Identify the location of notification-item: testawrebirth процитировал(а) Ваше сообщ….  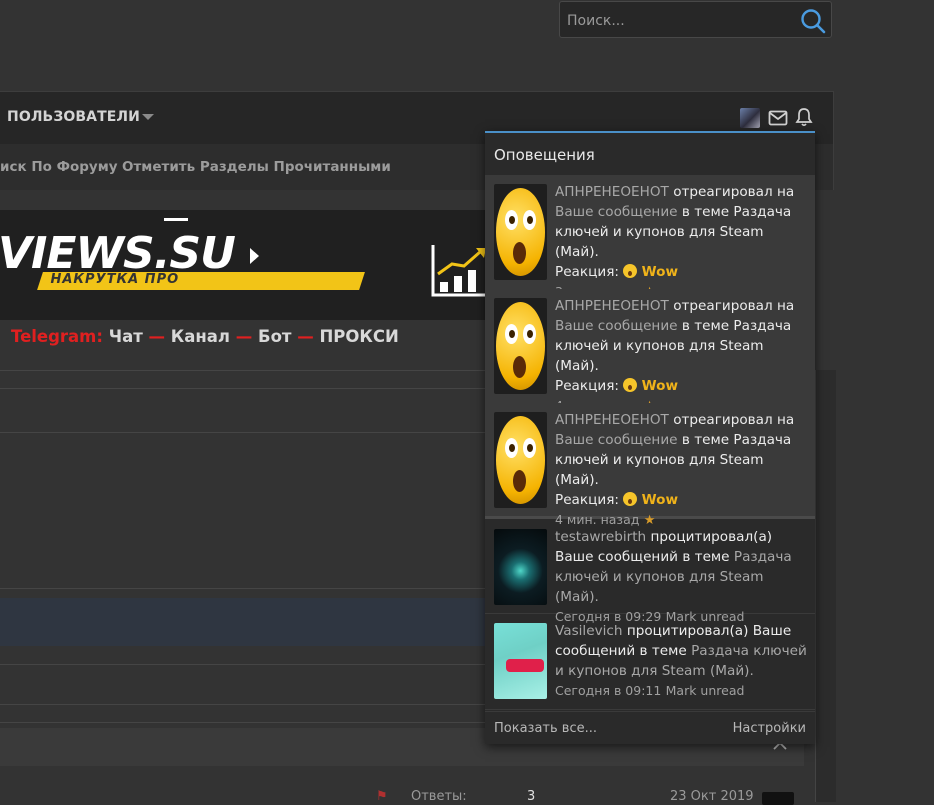
(650, 572).